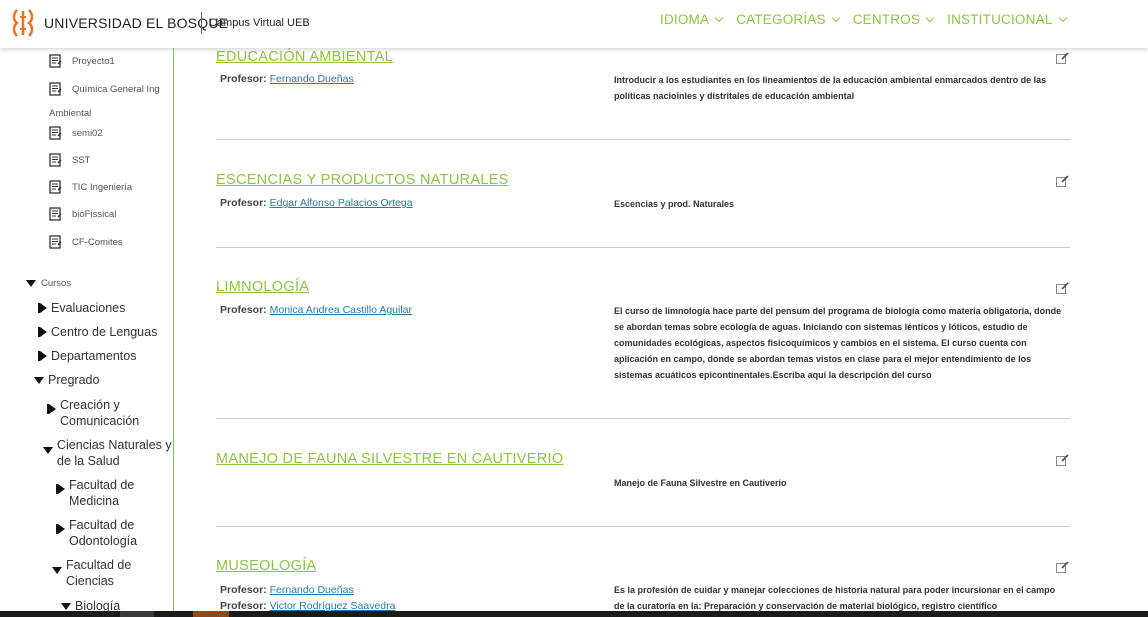 Image resolution: width=1148 pixels, height=617 pixels. I want to click on nav-centros: CENTROS, so click(894, 19).